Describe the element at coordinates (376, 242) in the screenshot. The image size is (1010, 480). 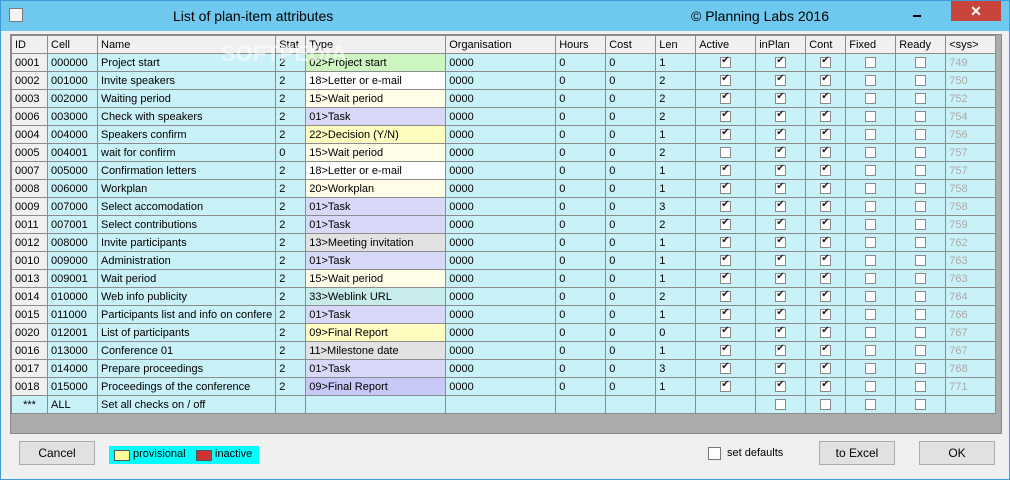
I see `cell-type: 13>Meeting invitation` at that location.